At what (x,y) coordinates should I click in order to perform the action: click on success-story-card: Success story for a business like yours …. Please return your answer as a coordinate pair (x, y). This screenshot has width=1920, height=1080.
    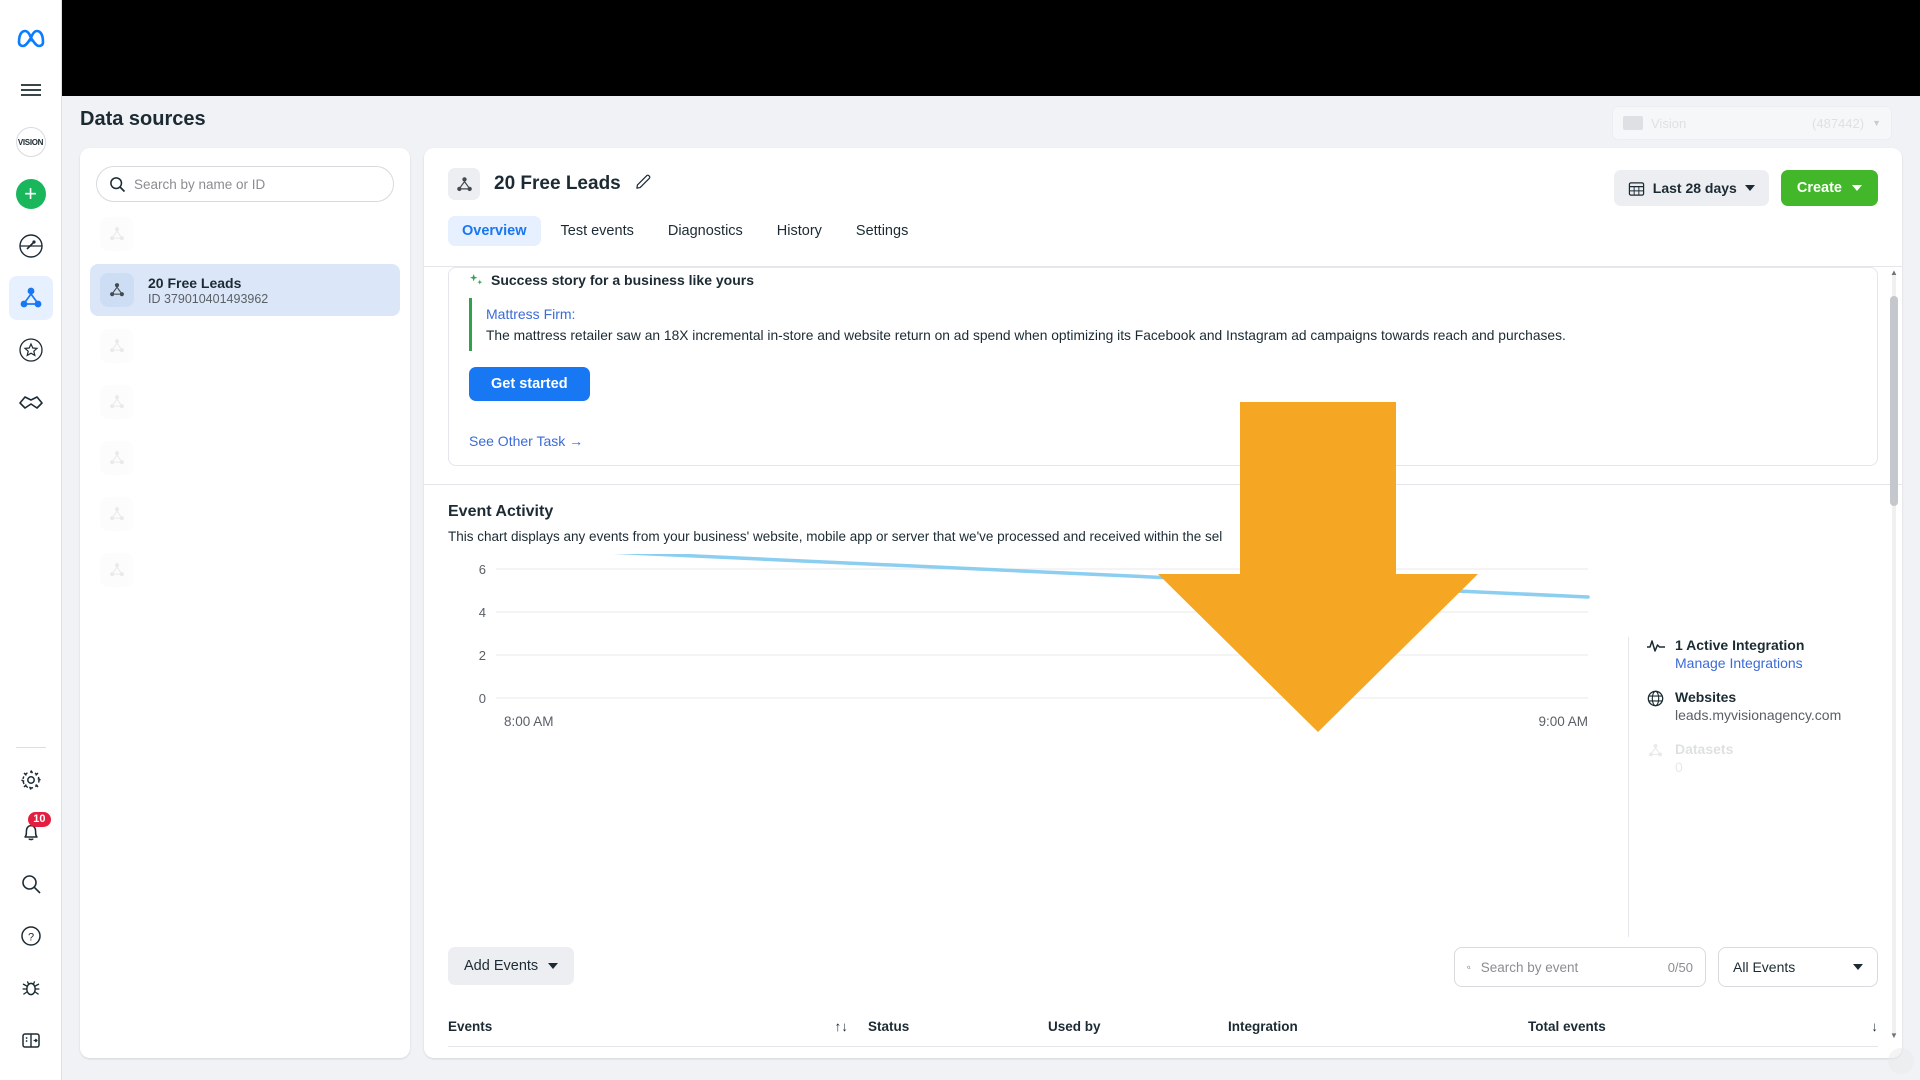
    Looking at the image, I should click on (1163, 343).